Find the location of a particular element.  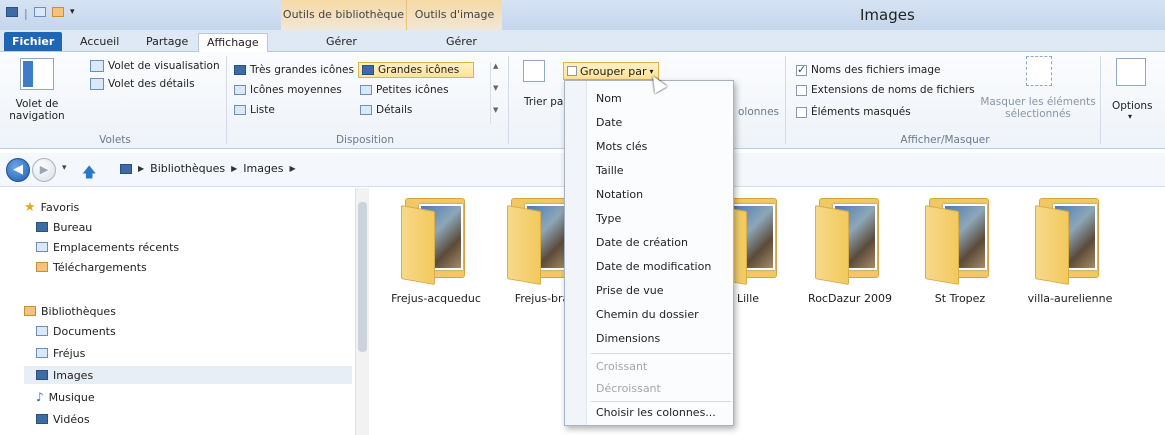

nav-libraries-header: Bibliothèques is located at coordinates (70, 311).